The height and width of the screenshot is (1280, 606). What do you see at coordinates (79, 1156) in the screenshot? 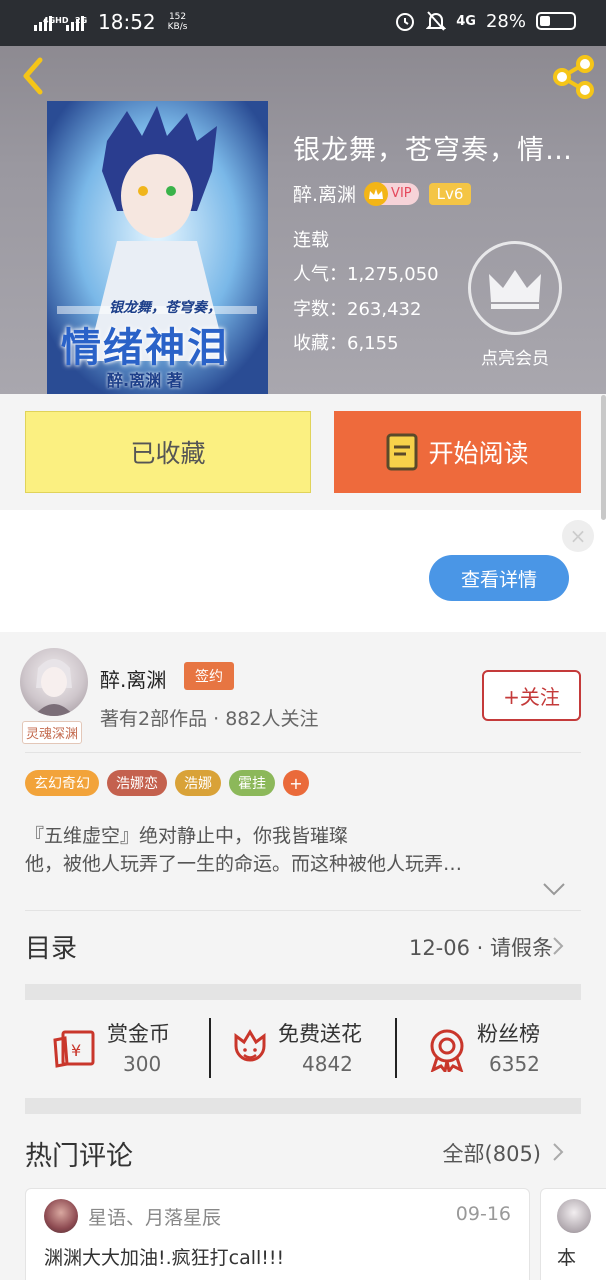
I see `comments-title: 热门评论` at bounding box center [79, 1156].